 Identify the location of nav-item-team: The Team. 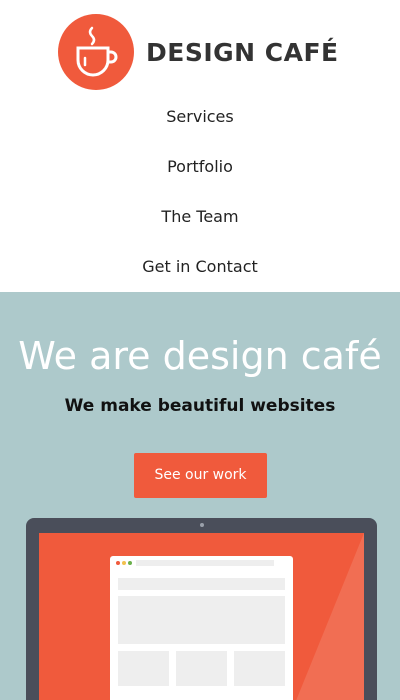
(200, 225).